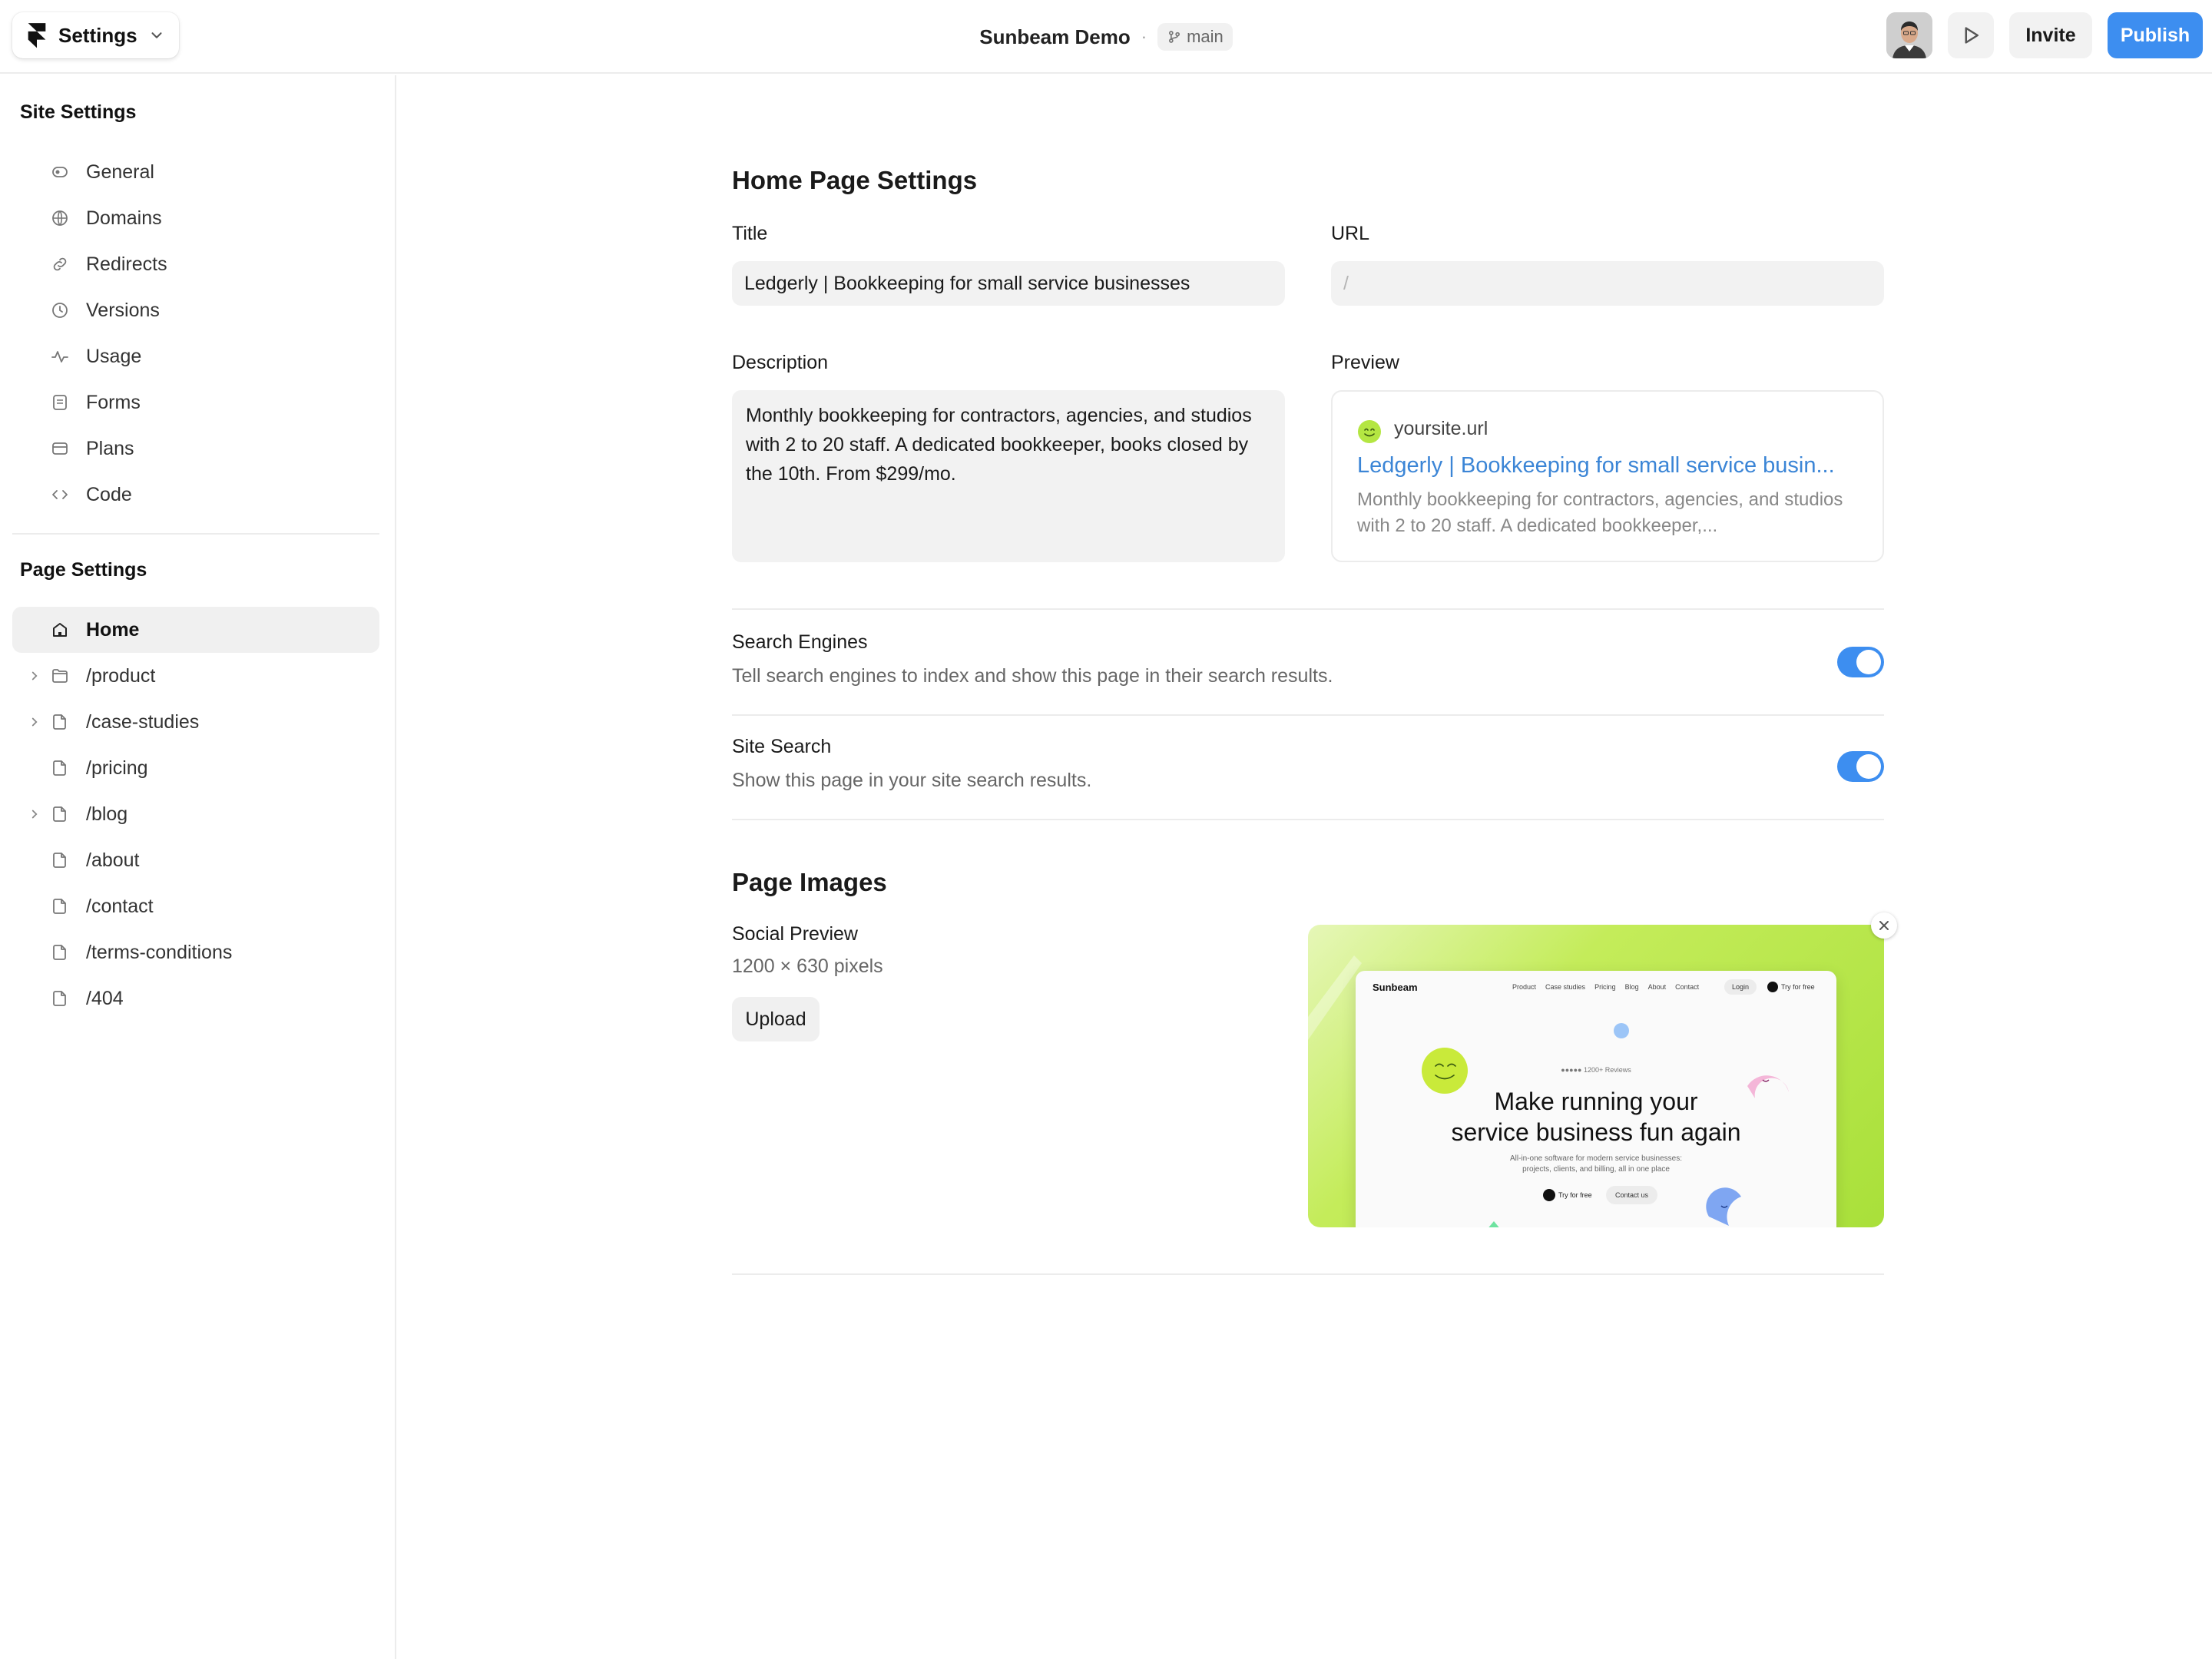  Describe the element at coordinates (60, 448) in the screenshot. I see `card-icon` at that location.